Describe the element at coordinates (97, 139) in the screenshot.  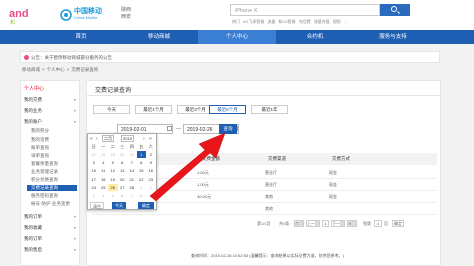
I see `prev-month-icon: ‹` at that location.